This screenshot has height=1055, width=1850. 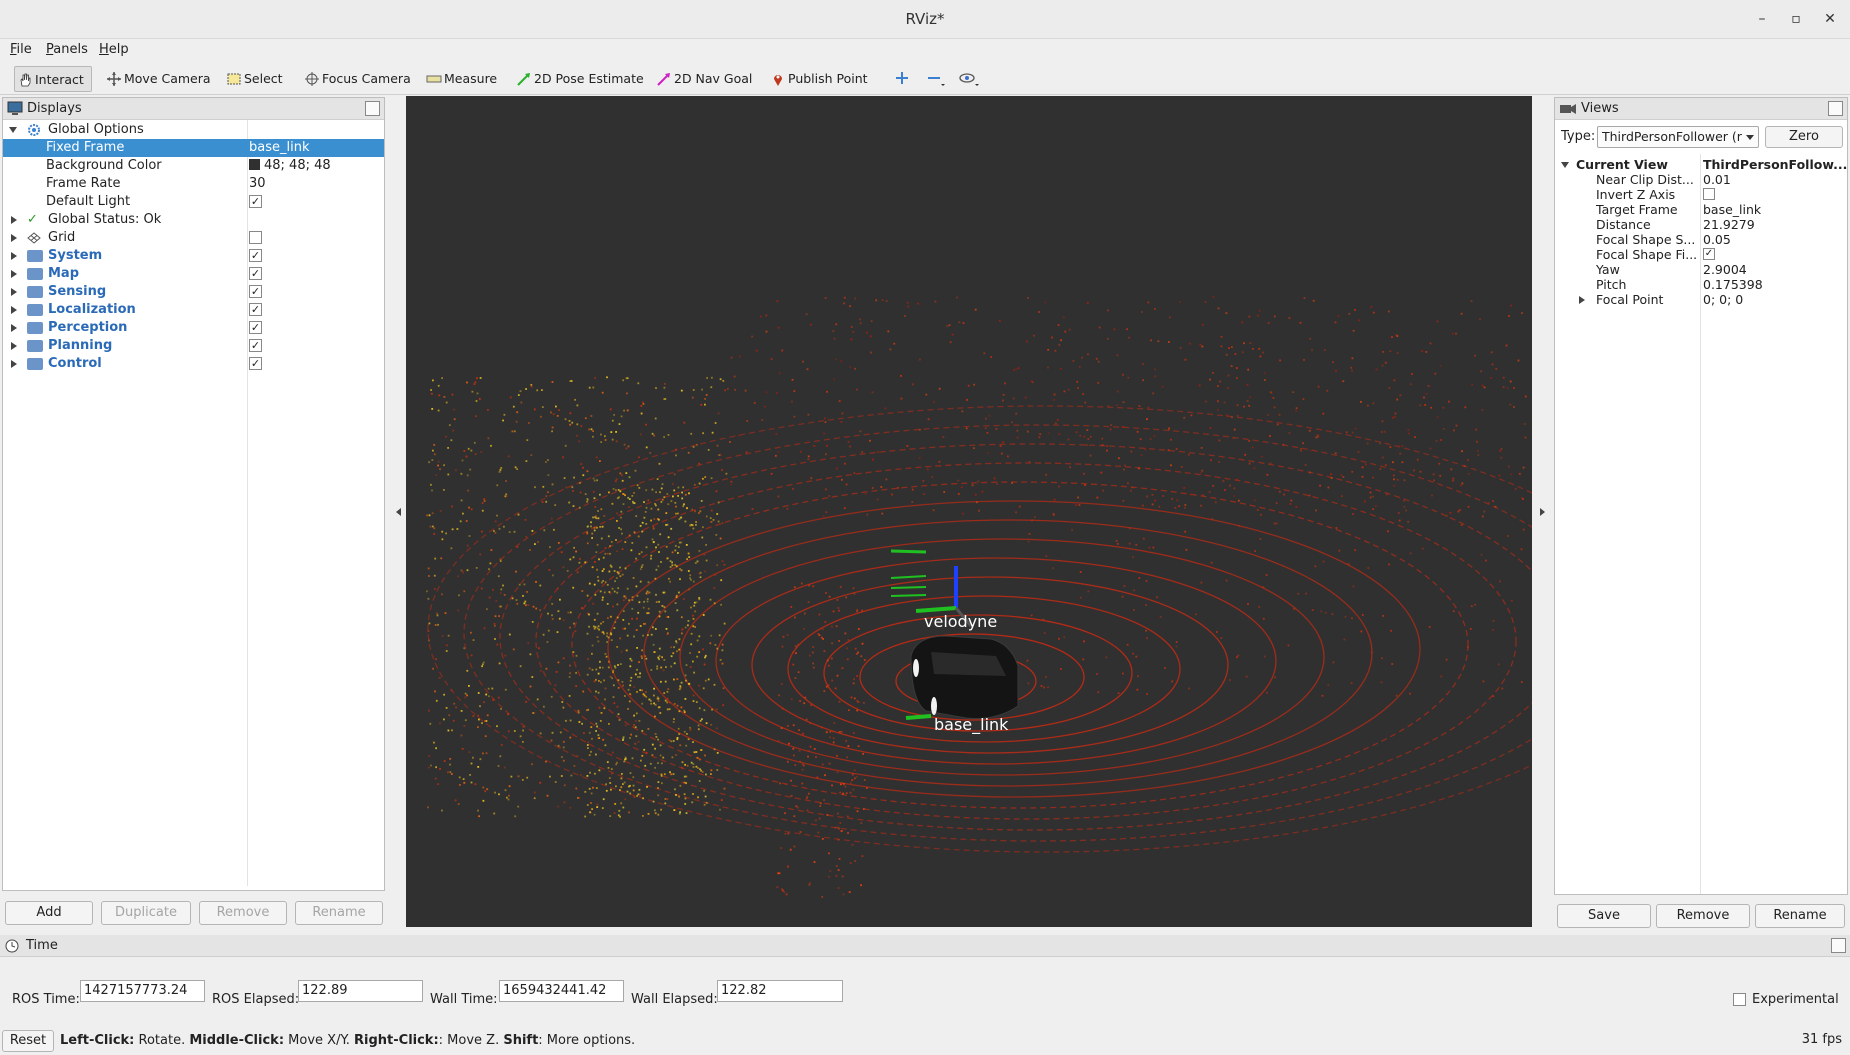 I want to click on display-group-sensing: Sensing ✓, so click(x=193, y=292).